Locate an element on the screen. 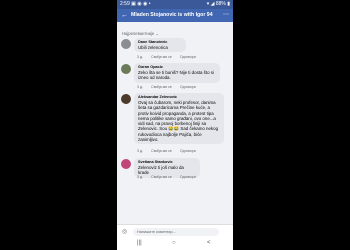  more-icon: ⋯ is located at coordinates (226, 15).